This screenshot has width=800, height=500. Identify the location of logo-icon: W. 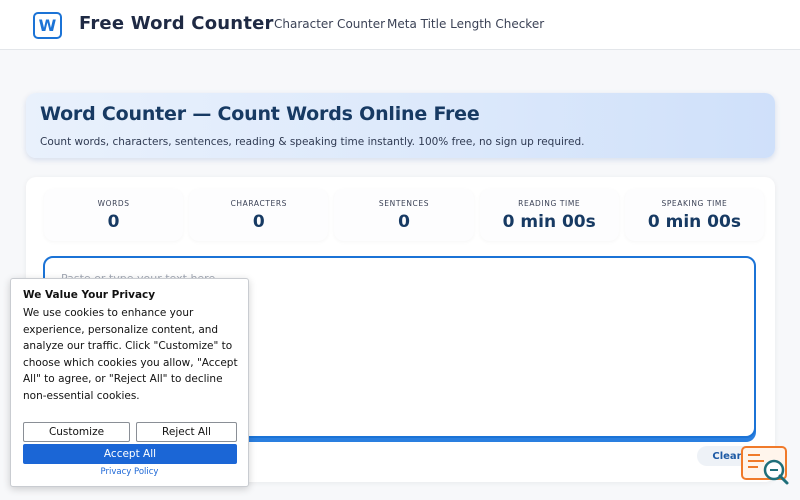
(47, 25).